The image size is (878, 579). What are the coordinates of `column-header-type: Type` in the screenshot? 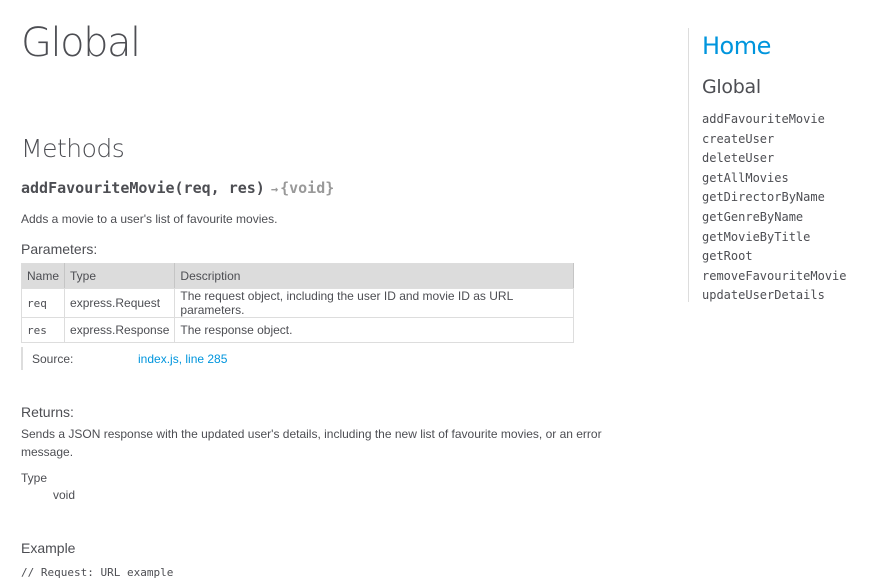 It's located at (120, 276).